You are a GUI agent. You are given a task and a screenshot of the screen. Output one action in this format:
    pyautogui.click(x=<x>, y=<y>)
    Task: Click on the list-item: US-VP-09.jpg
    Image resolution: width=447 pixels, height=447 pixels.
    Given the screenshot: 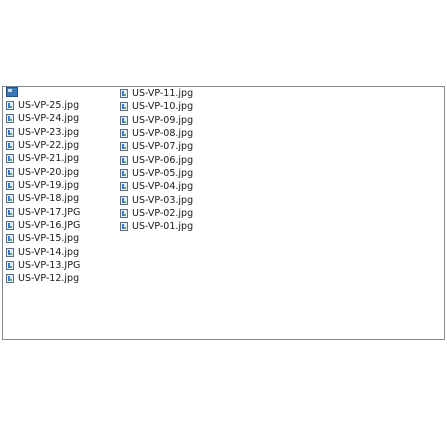 What is the action you would take?
    pyautogui.click(x=156, y=120)
    